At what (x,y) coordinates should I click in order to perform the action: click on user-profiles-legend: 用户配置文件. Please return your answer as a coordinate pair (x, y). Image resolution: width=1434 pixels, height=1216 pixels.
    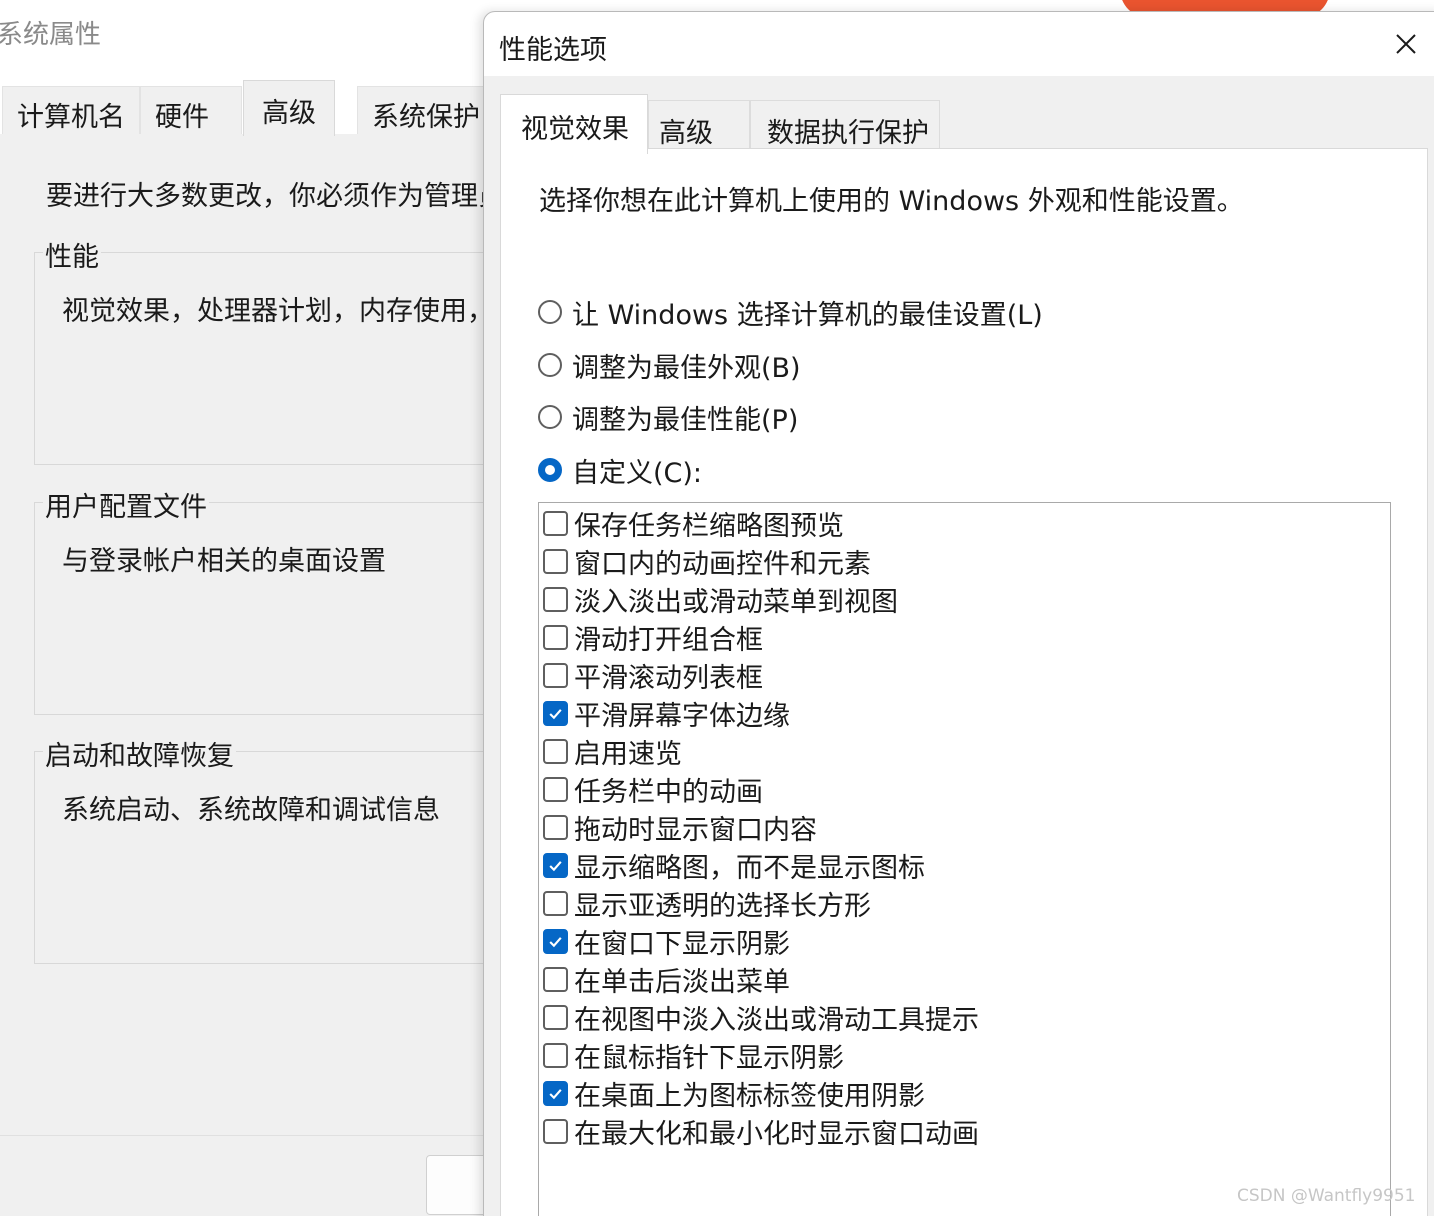
    Looking at the image, I should click on (126, 504).